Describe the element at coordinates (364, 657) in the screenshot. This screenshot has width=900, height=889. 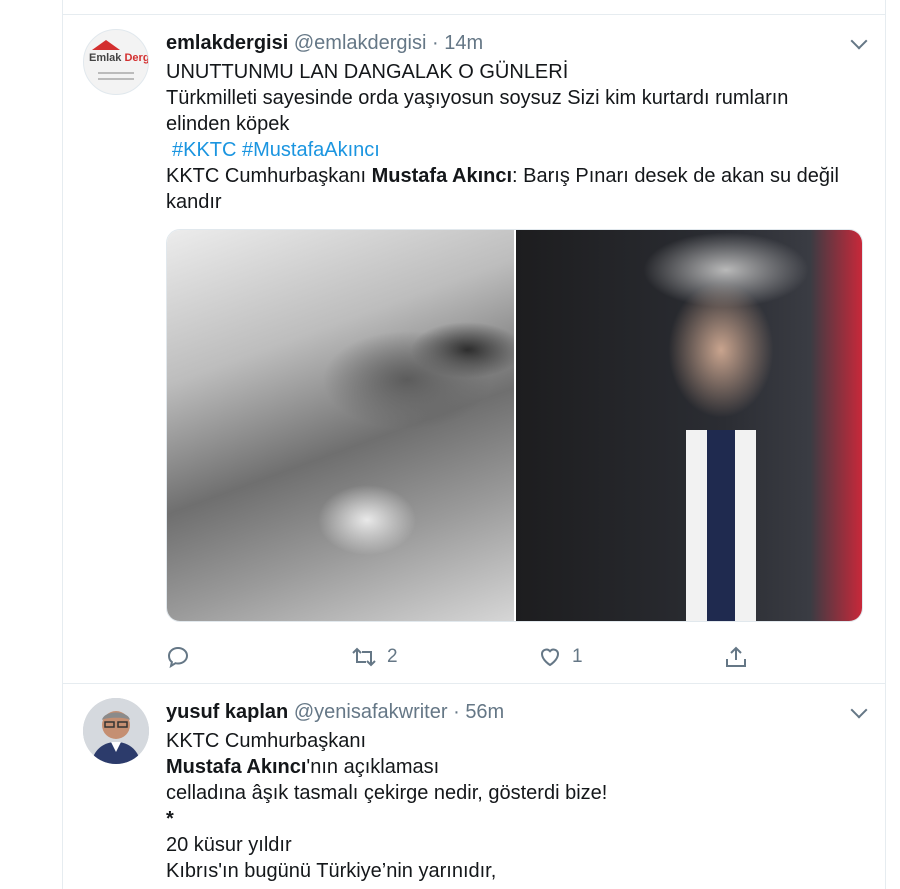
I see `retweet-icon` at that location.